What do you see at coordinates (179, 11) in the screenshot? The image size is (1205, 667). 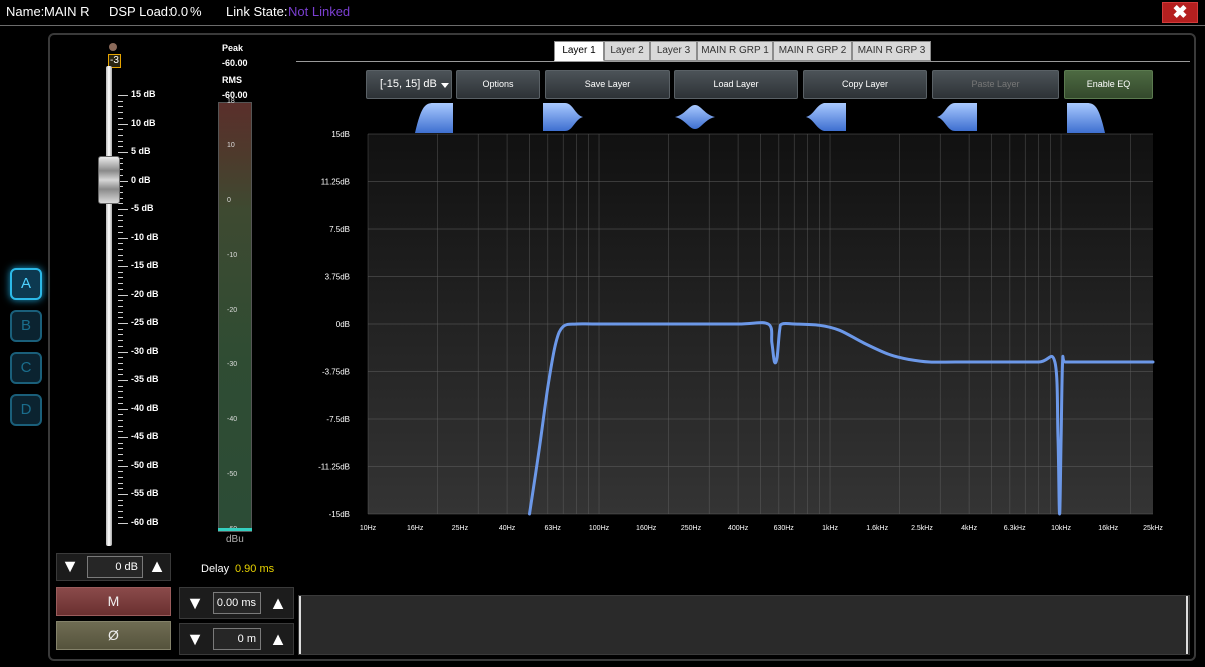 I see `dsp-load-value: 0.0` at bounding box center [179, 11].